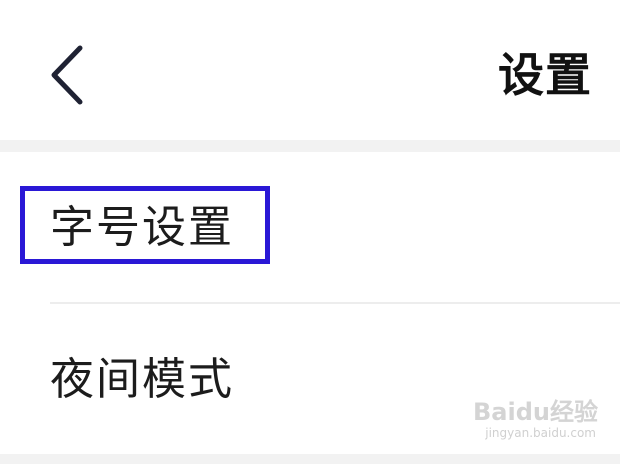 This screenshot has height=464, width=620. What do you see at coordinates (535, 412) in the screenshot?
I see `watermark-logo: Baidu经验` at bounding box center [535, 412].